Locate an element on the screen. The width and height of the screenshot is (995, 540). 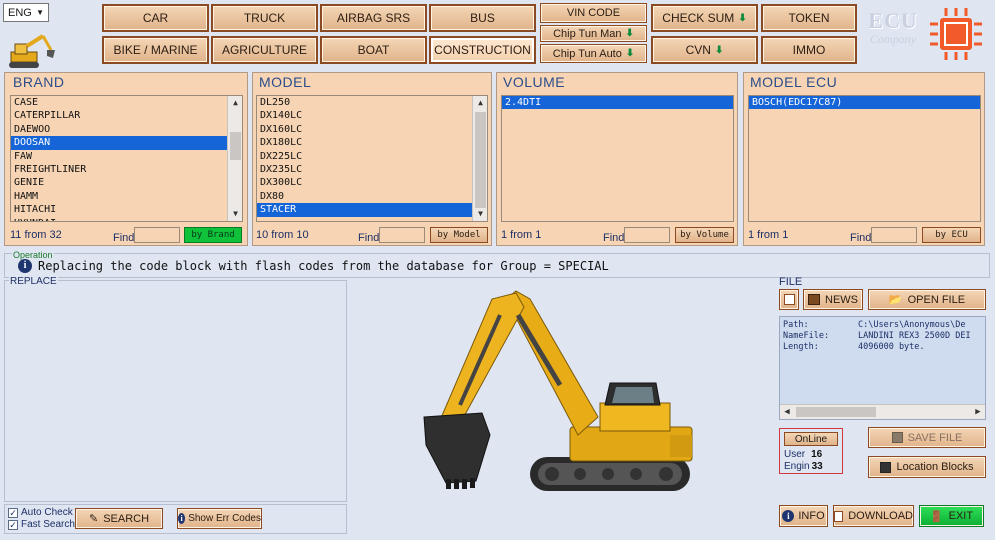
model-ecu-find-input is located at coordinates (894, 235).